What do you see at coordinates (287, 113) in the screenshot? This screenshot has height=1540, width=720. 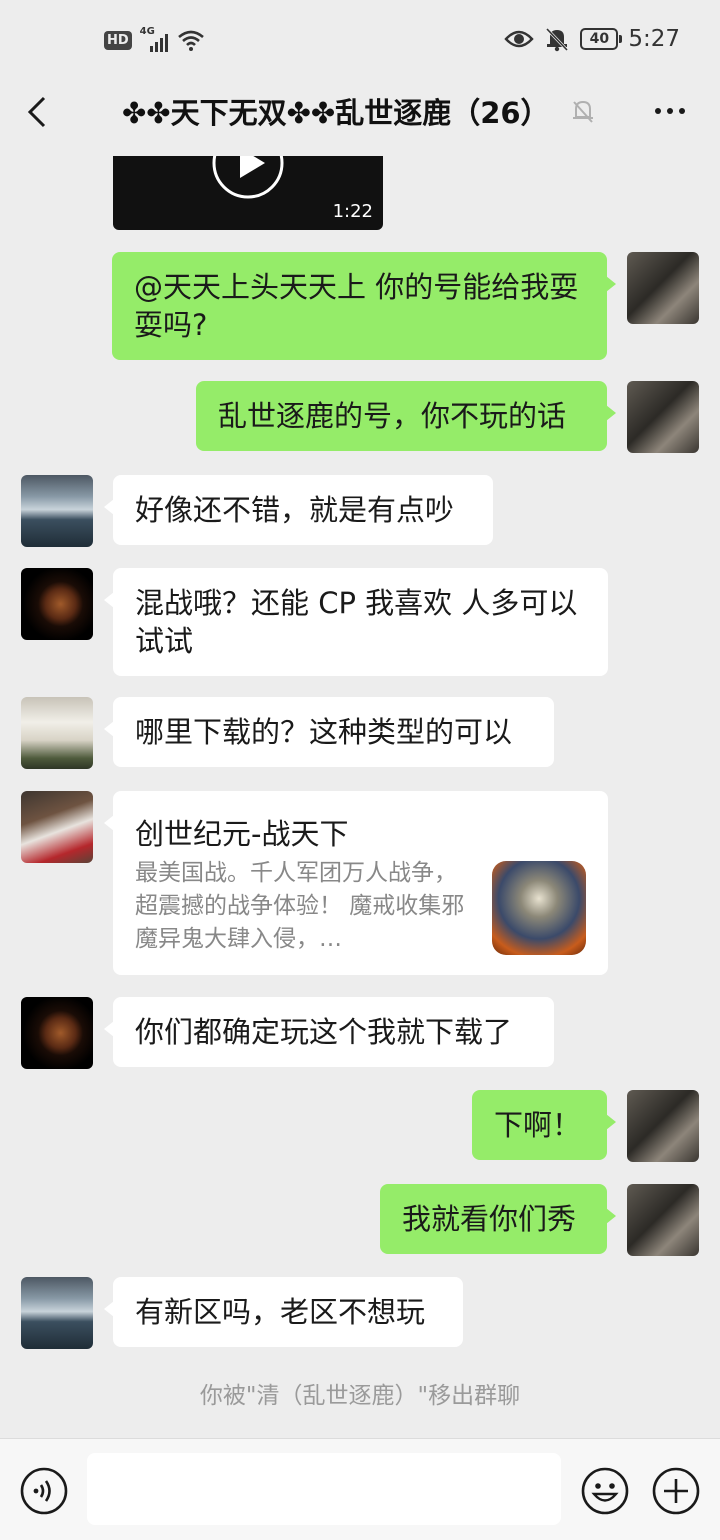 I see `group-name: ✤✤天下无双✤✤乱世逐鹿` at bounding box center [287, 113].